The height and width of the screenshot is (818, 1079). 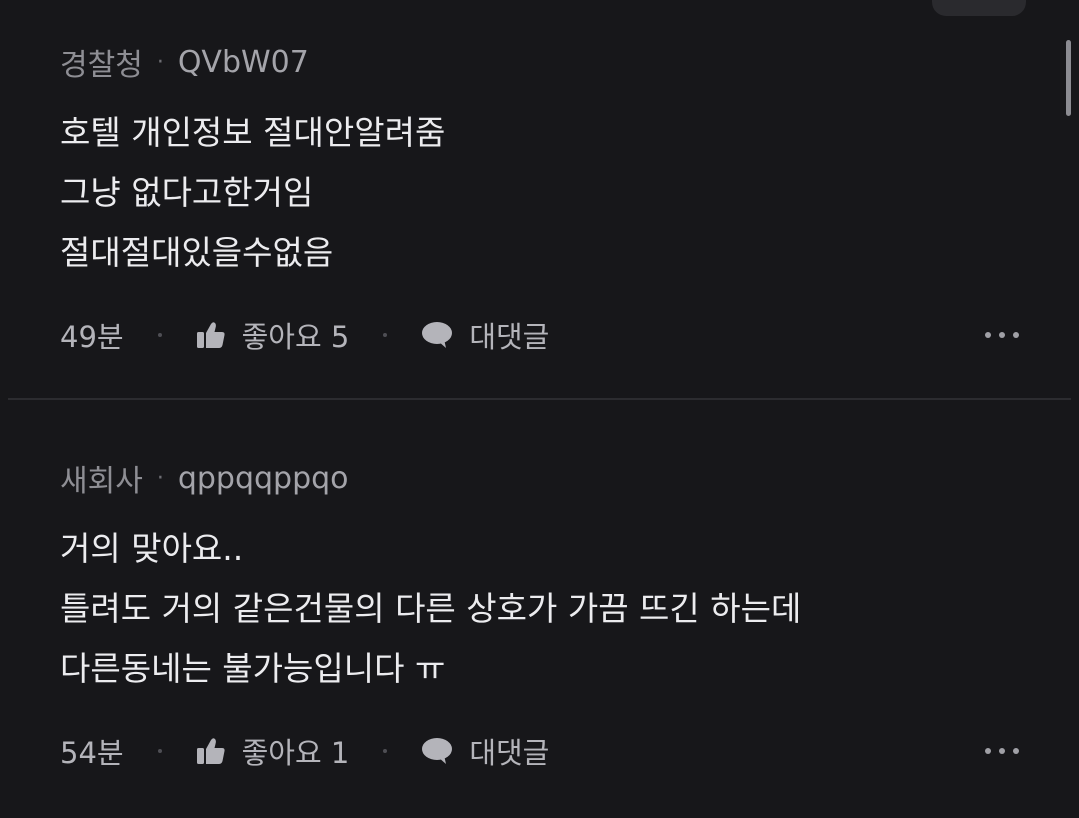 What do you see at coordinates (243, 62) in the screenshot?
I see `comment-handle: QVbW07` at bounding box center [243, 62].